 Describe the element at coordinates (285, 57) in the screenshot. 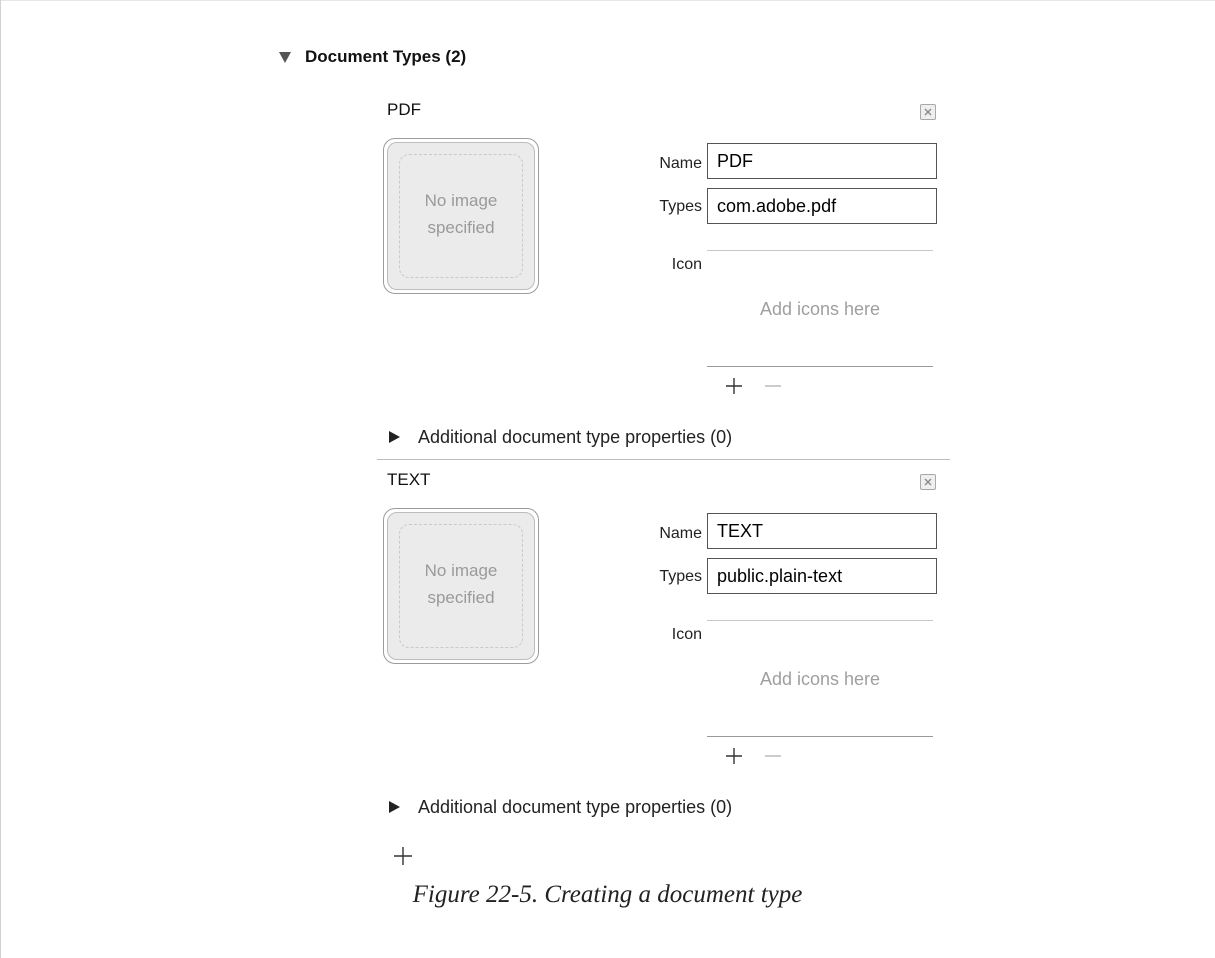

I see `disclosure-triangle-expanded-icon` at that location.